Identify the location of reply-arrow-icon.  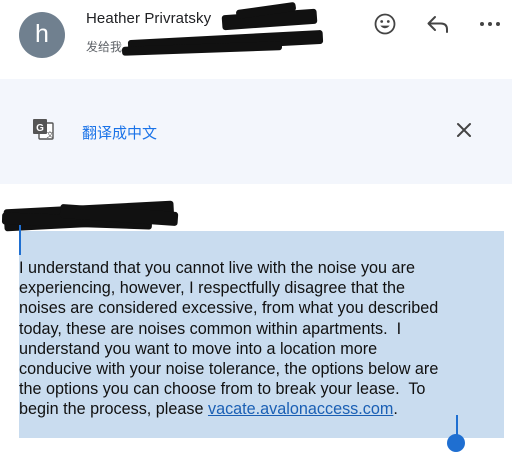
(438, 24).